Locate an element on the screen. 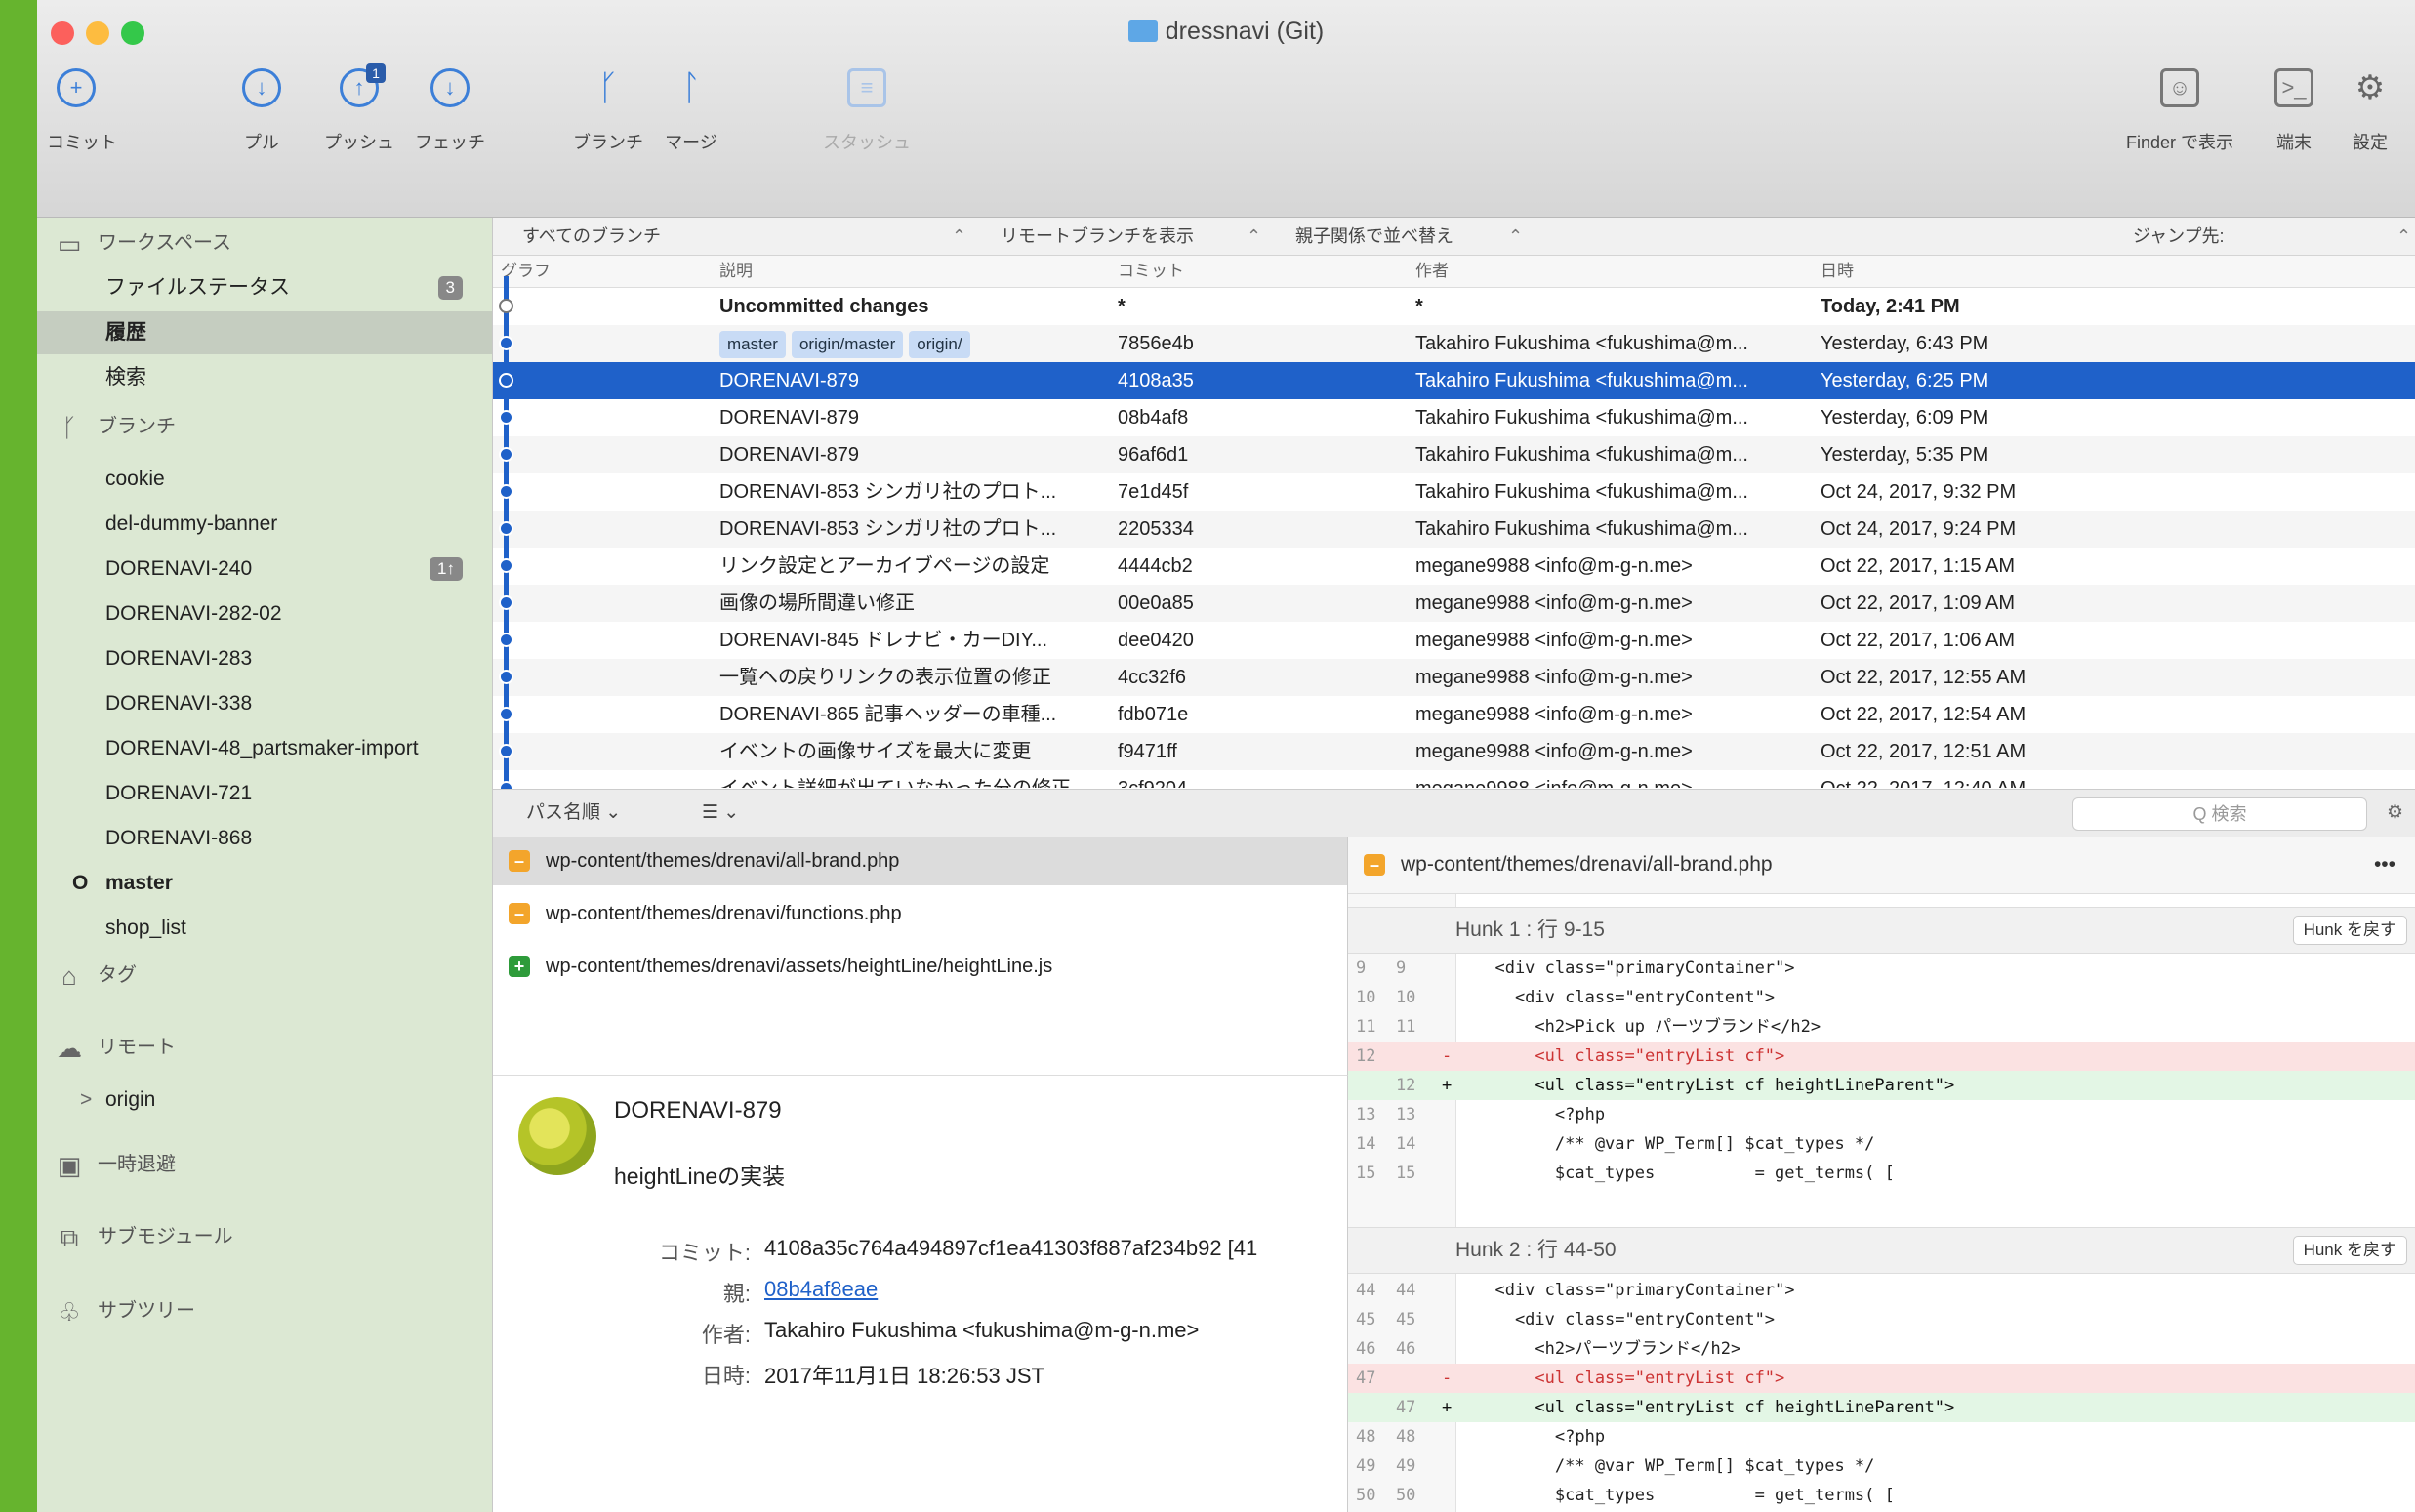 This screenshot has width=2415, height=1512. sidebar-section-subtrees: ♧ サブツリー is located at coordinates (124, 1310).